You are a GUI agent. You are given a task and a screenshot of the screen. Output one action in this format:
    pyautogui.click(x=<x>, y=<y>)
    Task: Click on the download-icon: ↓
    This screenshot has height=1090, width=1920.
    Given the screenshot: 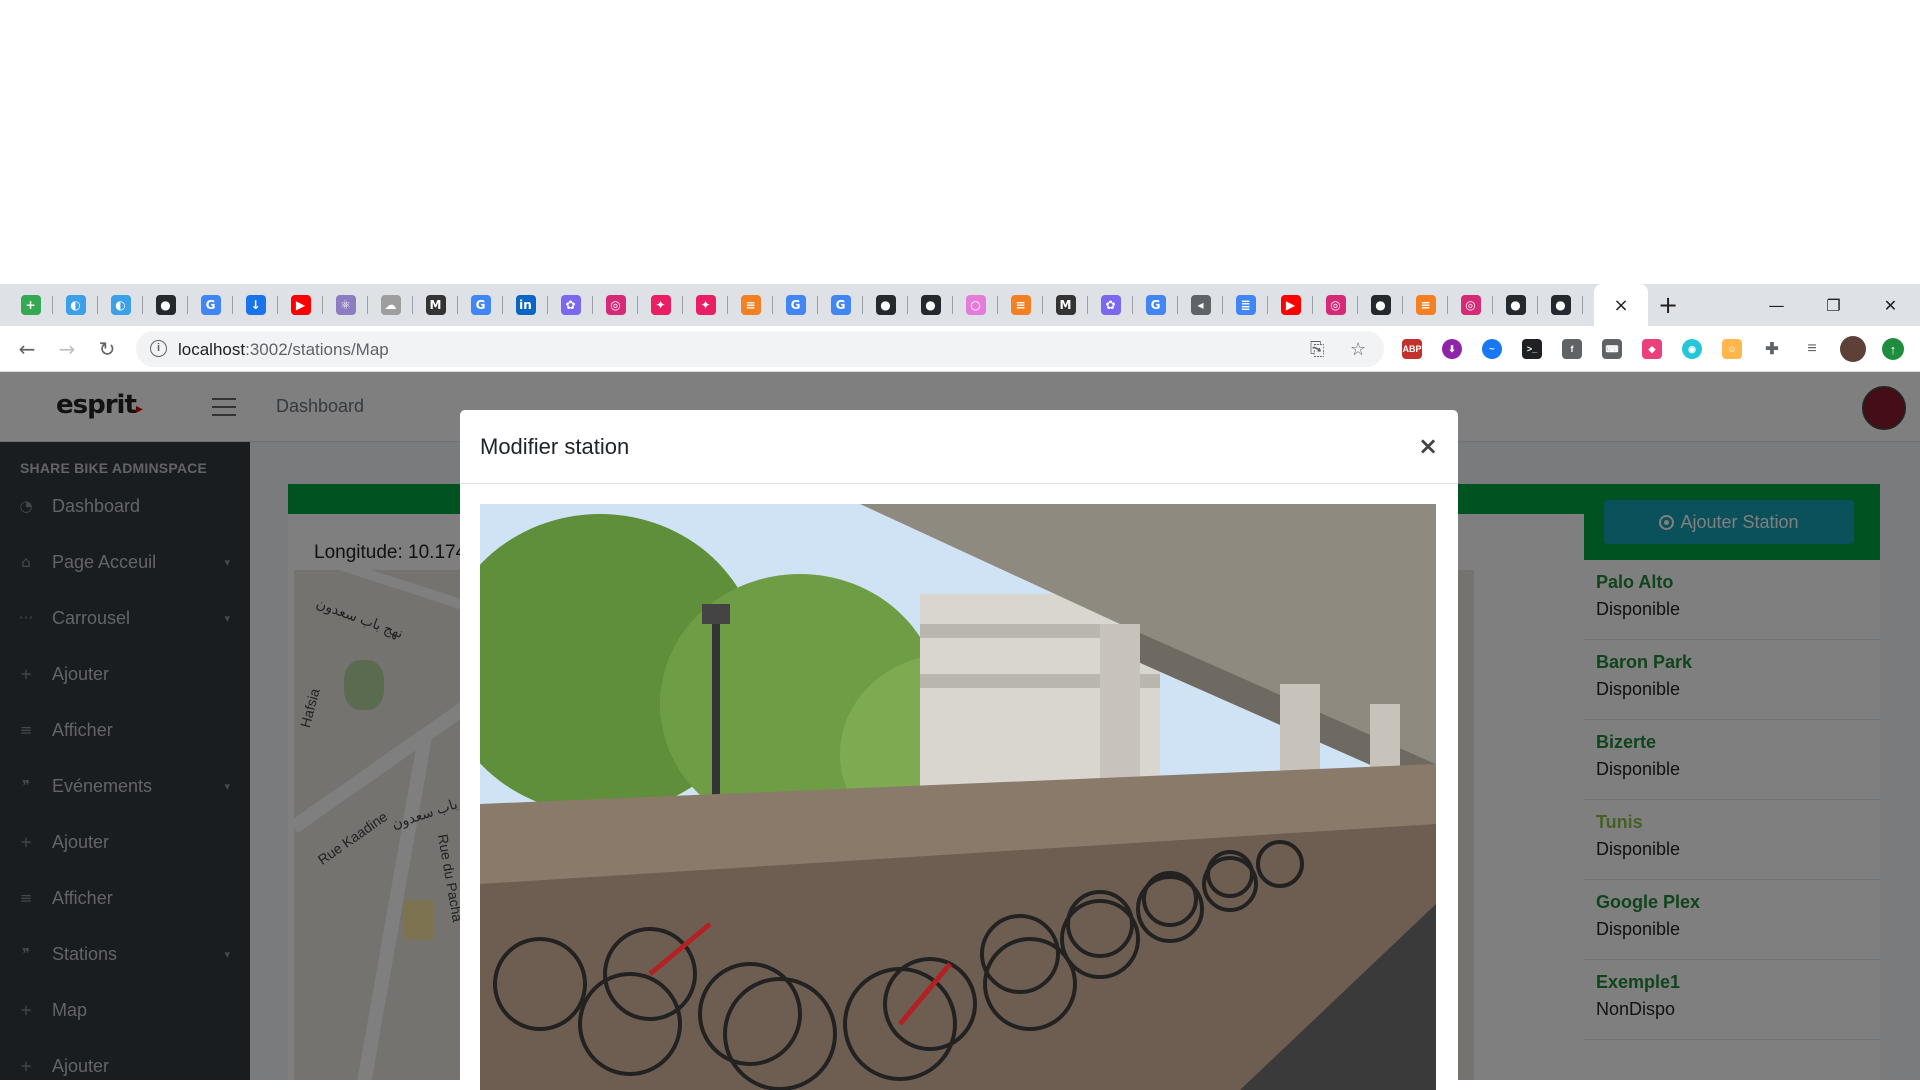 What is the action you would take?
    pyautogui.click(x=255, y=305)
    